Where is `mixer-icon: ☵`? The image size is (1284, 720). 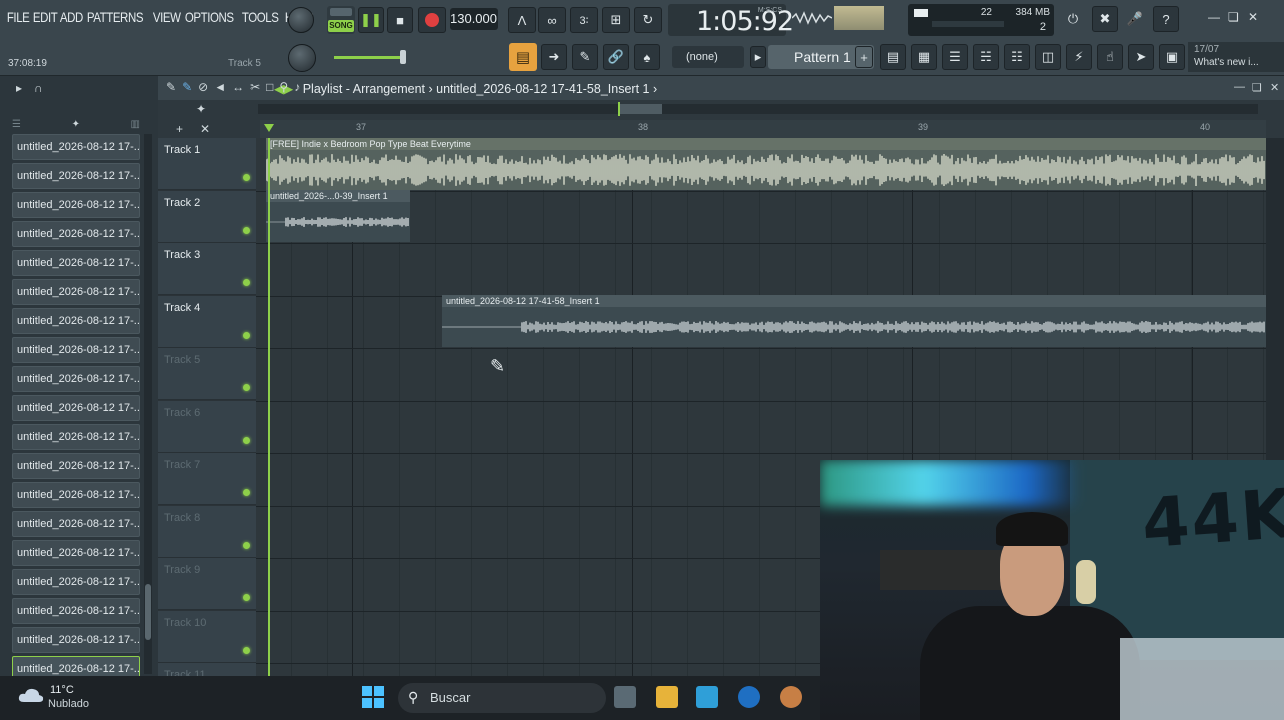
mixer-icon: ☵ is located at coordinates (986, 57).